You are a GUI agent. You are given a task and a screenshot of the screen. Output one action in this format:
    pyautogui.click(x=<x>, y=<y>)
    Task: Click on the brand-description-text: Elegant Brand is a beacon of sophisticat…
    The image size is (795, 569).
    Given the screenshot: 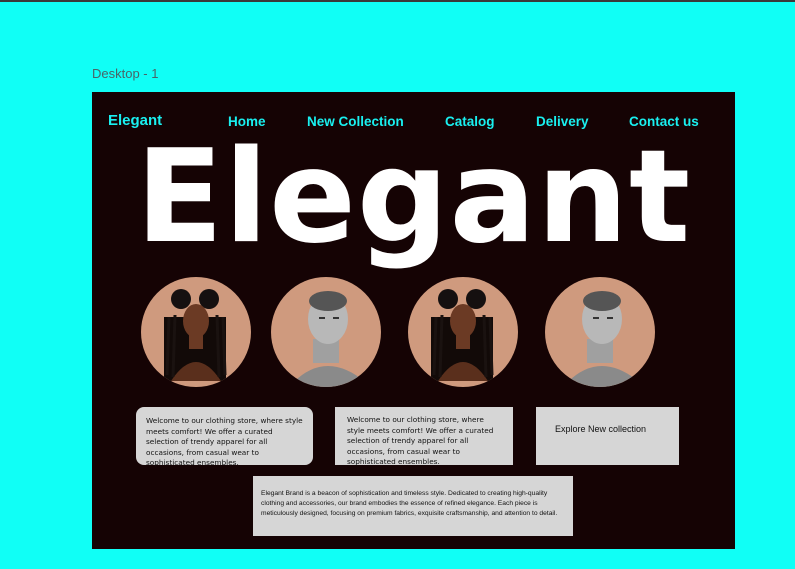 What is the action you would take?
    pyautogui.click(x=409, y=504)
    